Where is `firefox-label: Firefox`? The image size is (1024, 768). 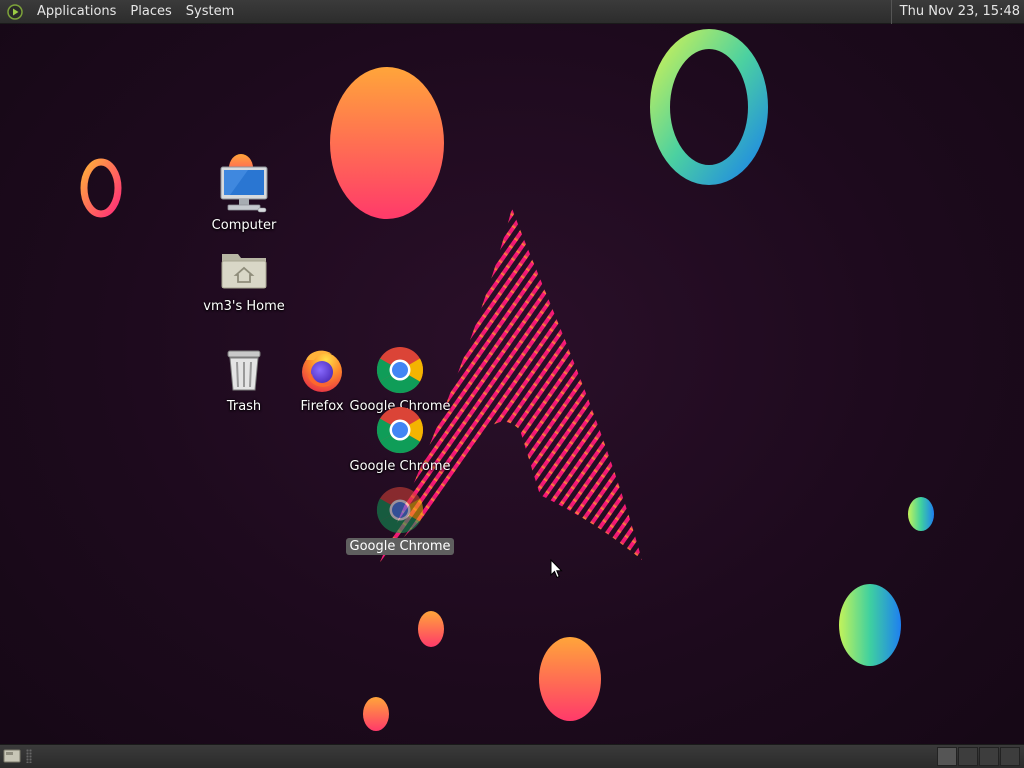
firefox-label: Firefox is located at coordinates (322, 406).